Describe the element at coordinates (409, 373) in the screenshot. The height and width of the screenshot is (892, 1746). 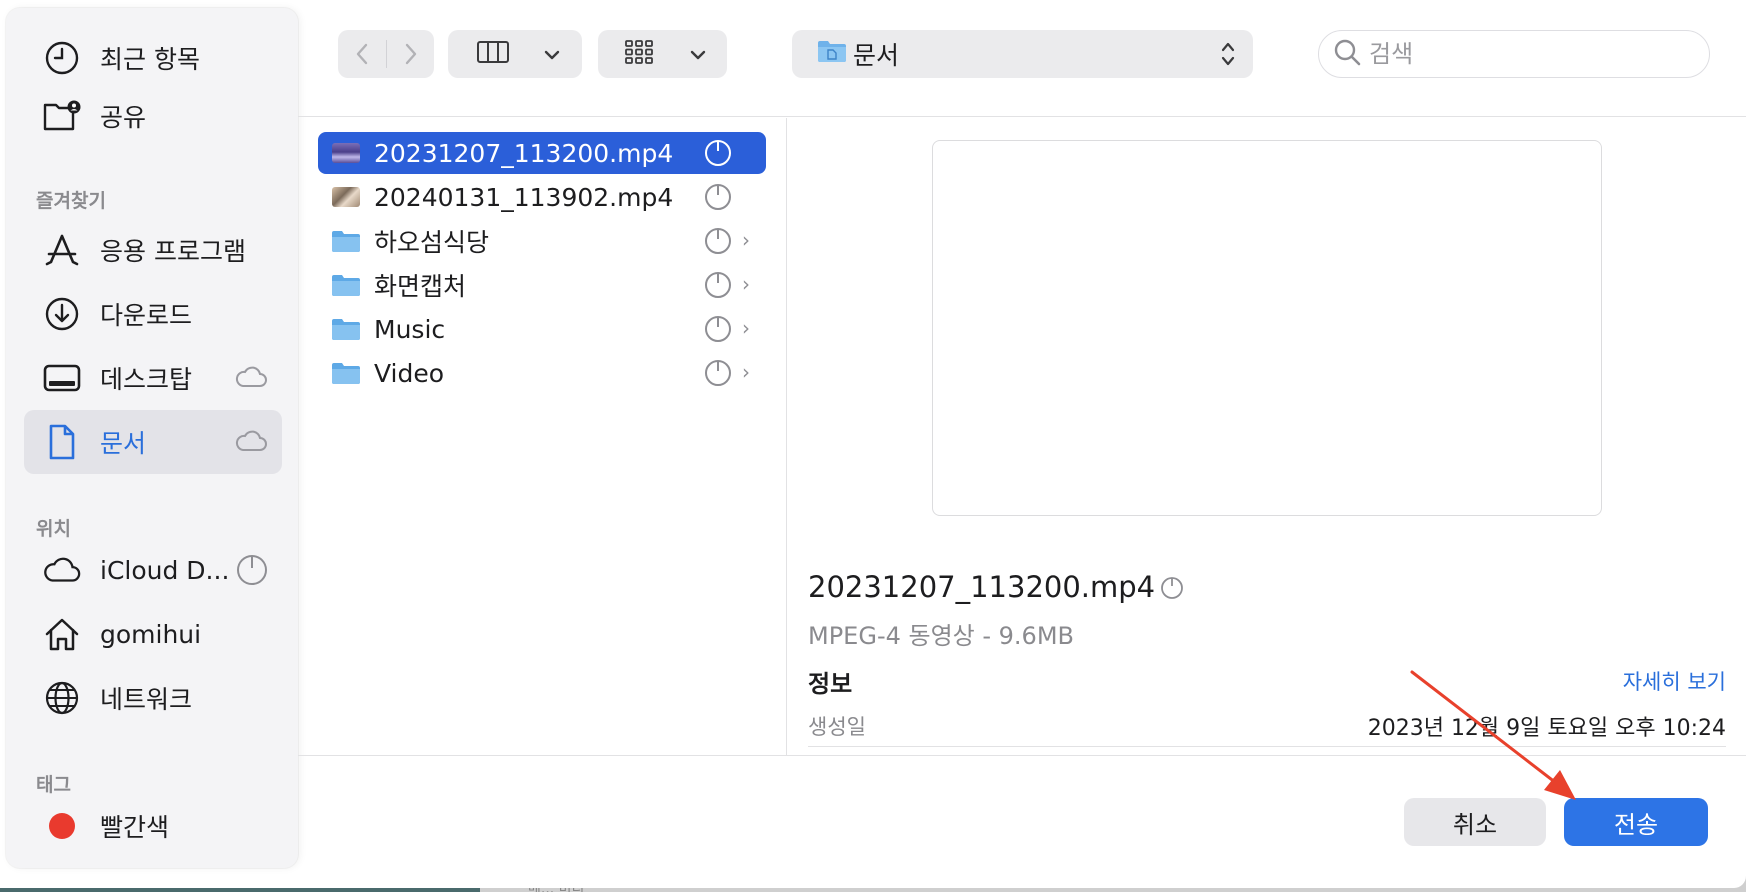
I see `file-name: Video` at that location.